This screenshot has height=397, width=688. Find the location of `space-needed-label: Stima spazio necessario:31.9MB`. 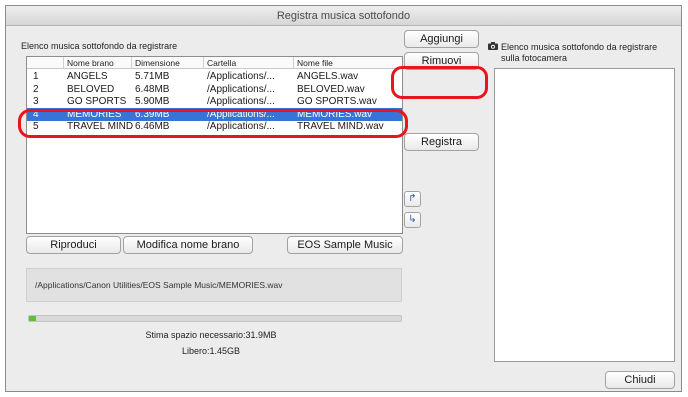

space-needed-label: Stima spazio necessario:31.9MB is located at coordinates (211, 335).